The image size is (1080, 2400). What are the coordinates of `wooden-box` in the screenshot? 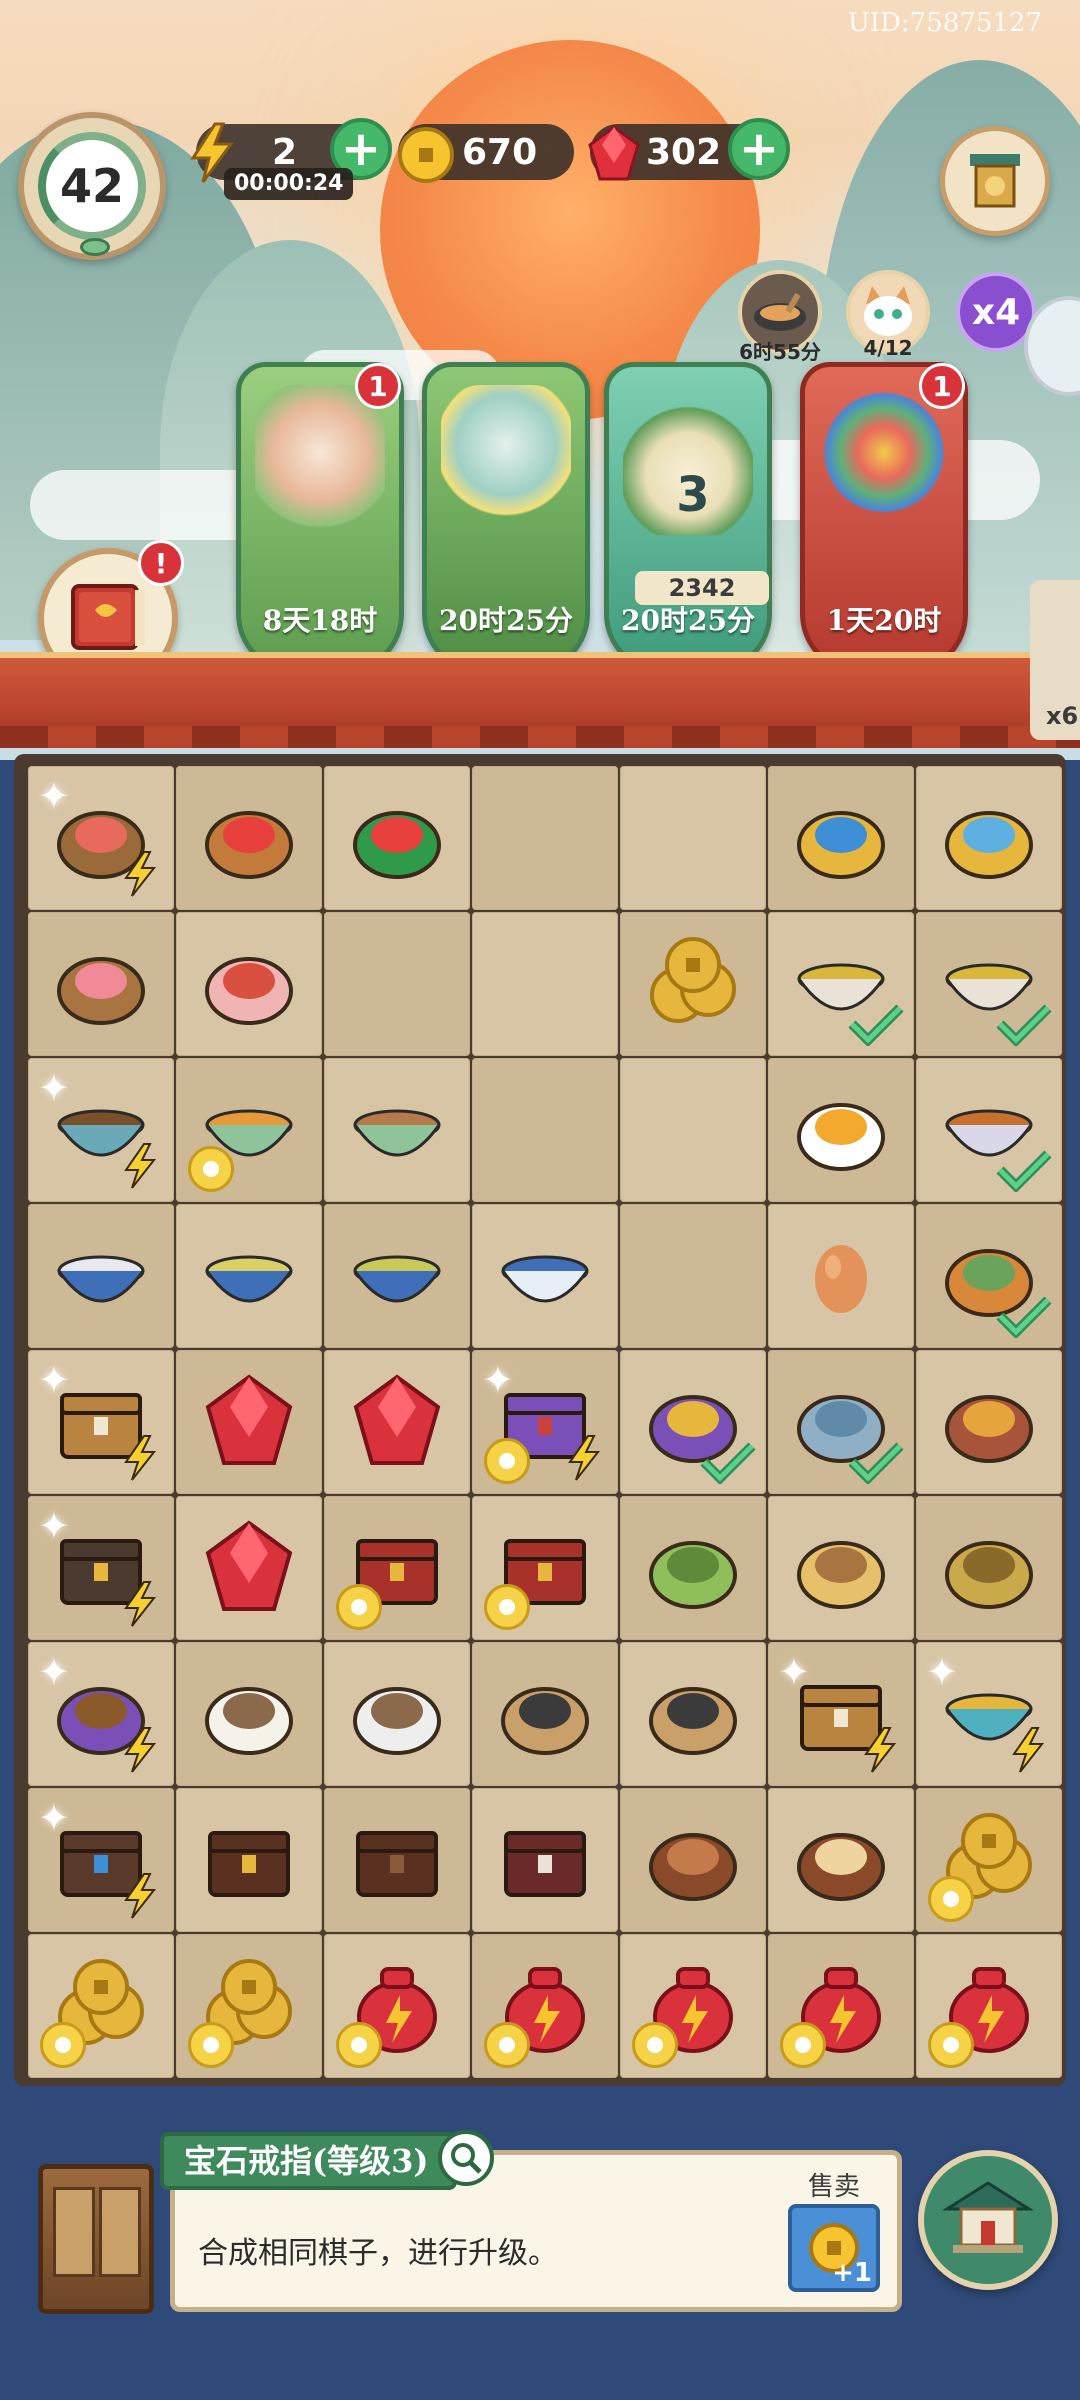 It's located at (249, 1860).